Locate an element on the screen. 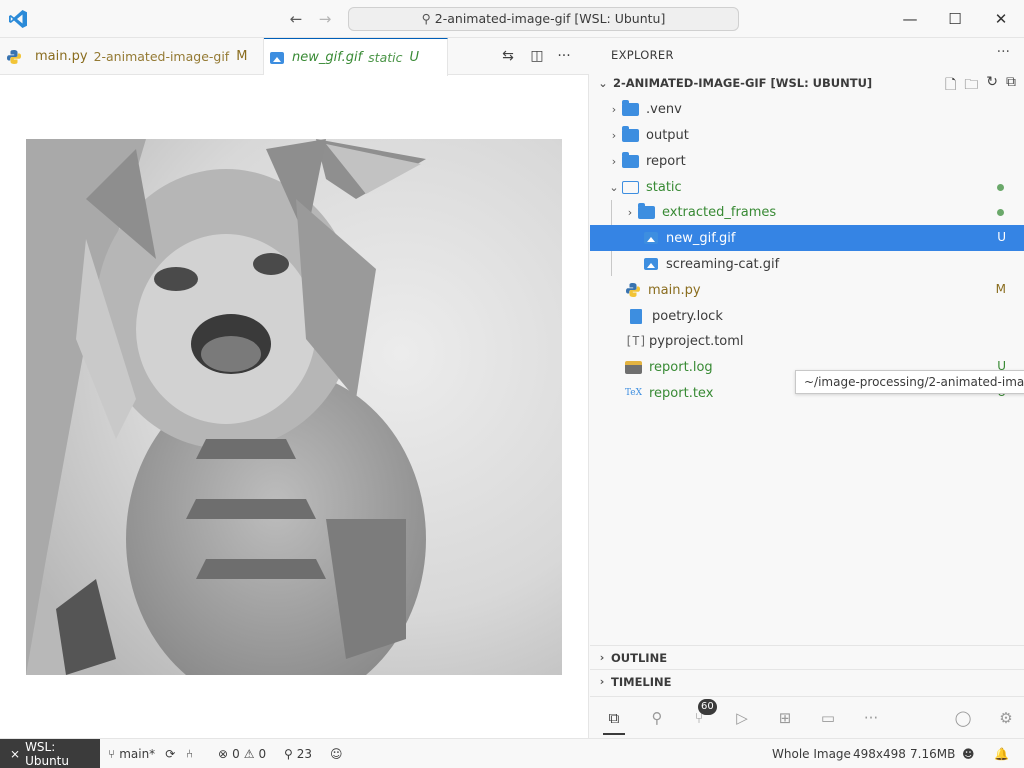  more-views-icon: ··· is located at coordinates (871, 718).